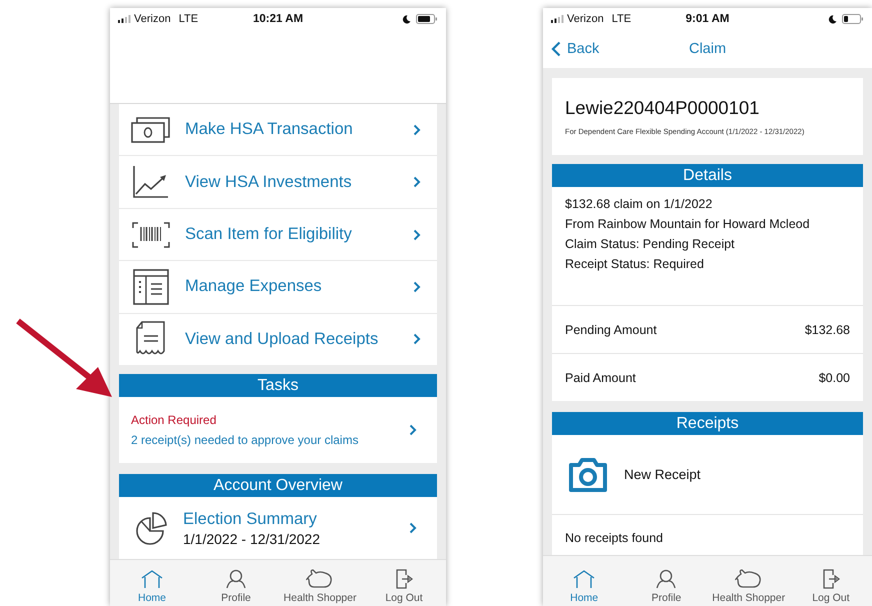 The width and height of the screenshot is (872, 606). What do you see at coordinates (278, 287) in the screenshot?
I see `menu-item: Manage Expenses` at bounding box center [278, 287].